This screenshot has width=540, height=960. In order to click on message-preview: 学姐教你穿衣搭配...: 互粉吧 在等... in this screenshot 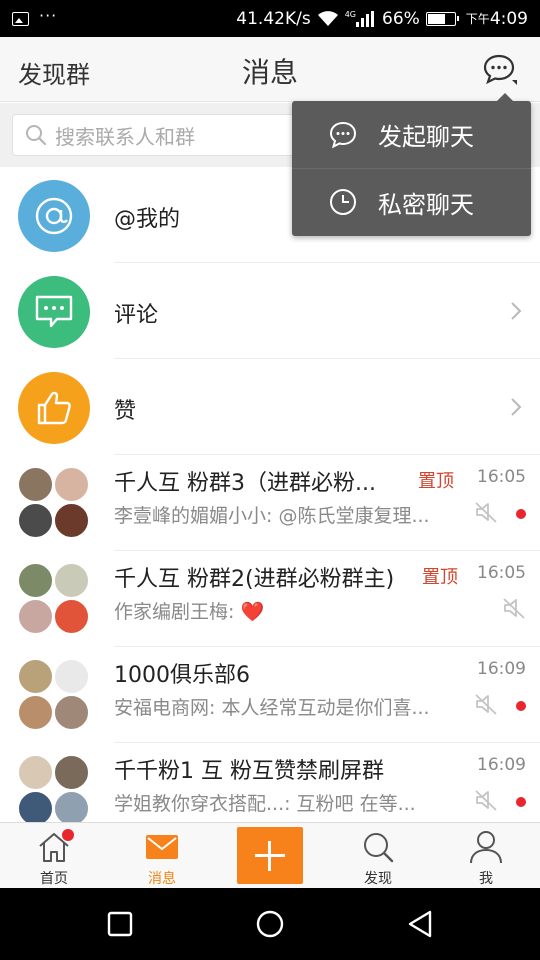, I will do `click(265, 804)`.